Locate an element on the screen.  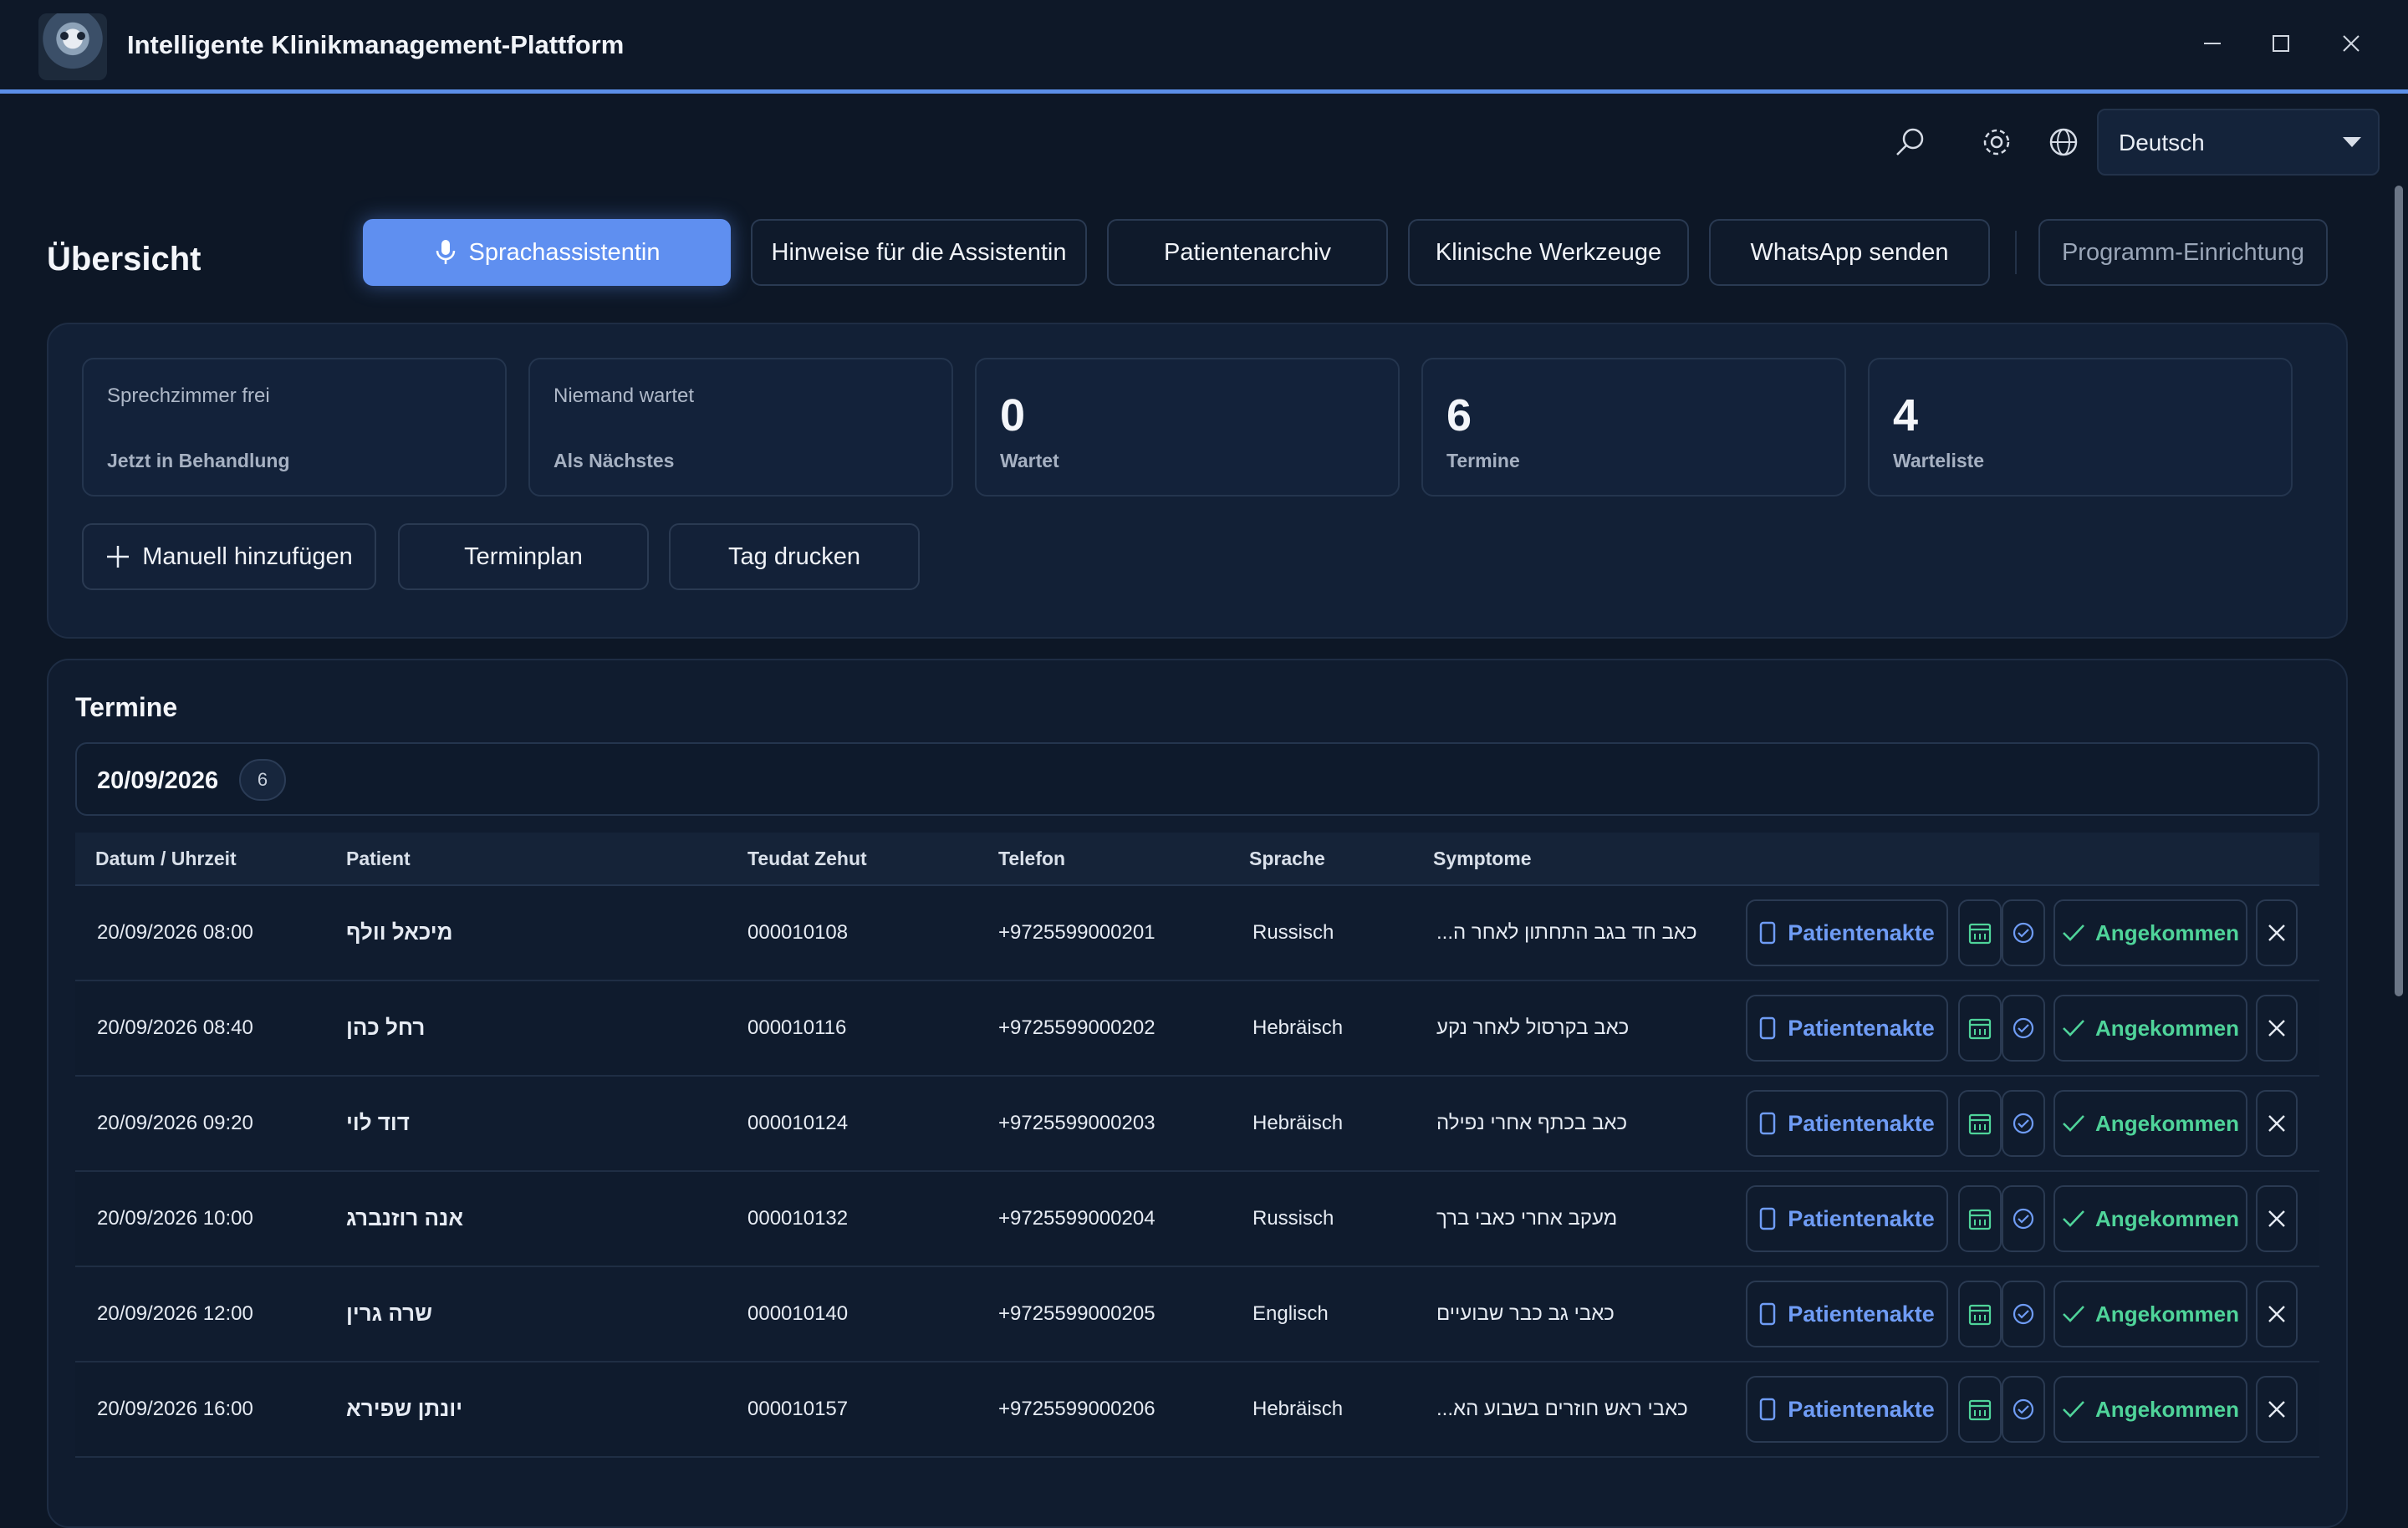
cell-datetime: 20/09/2026 08:00 is located at coordinates (175, 933).